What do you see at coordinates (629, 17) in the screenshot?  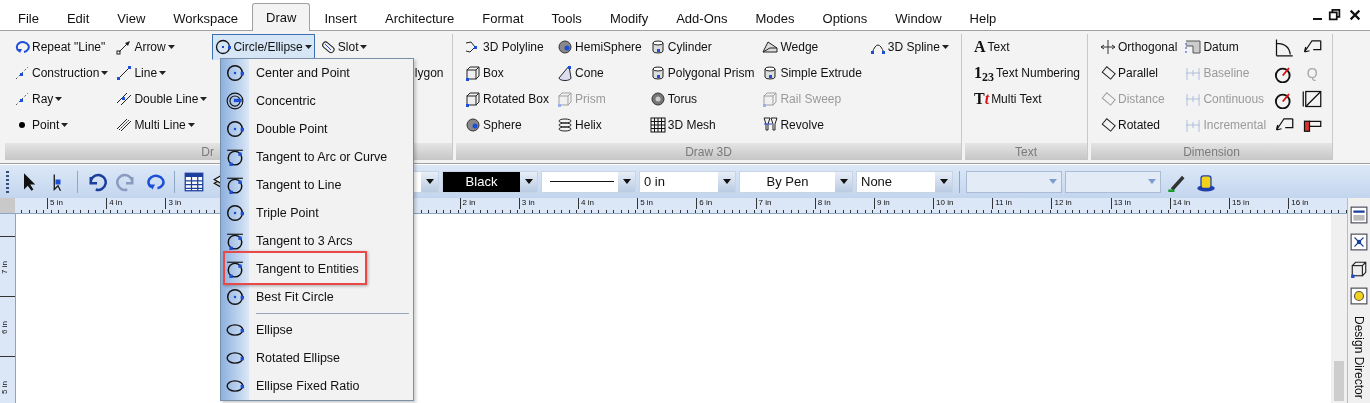 I see `menu-item: Modify` at bounding box center [629, 17].